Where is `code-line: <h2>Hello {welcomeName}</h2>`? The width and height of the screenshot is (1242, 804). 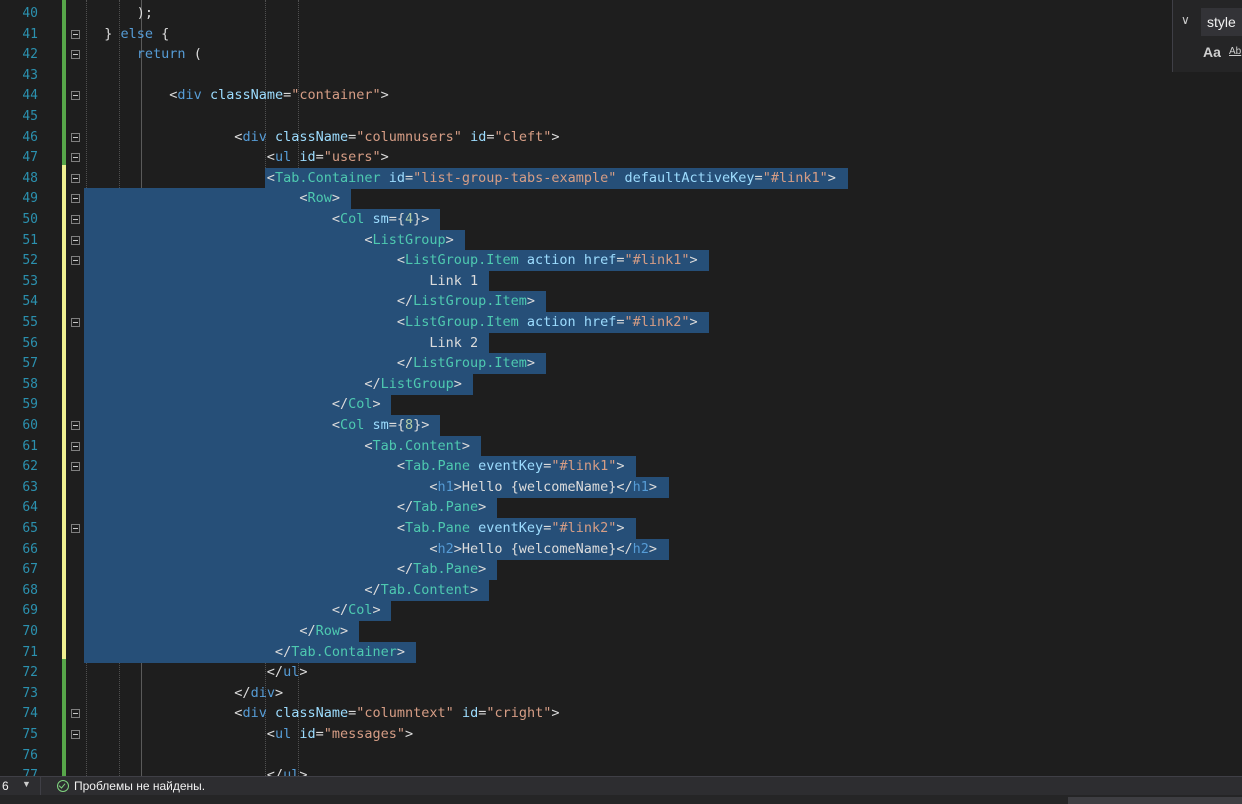 code-line: <h2>Hello {welcomeName}</h2> is located at coordinates (372, 549).